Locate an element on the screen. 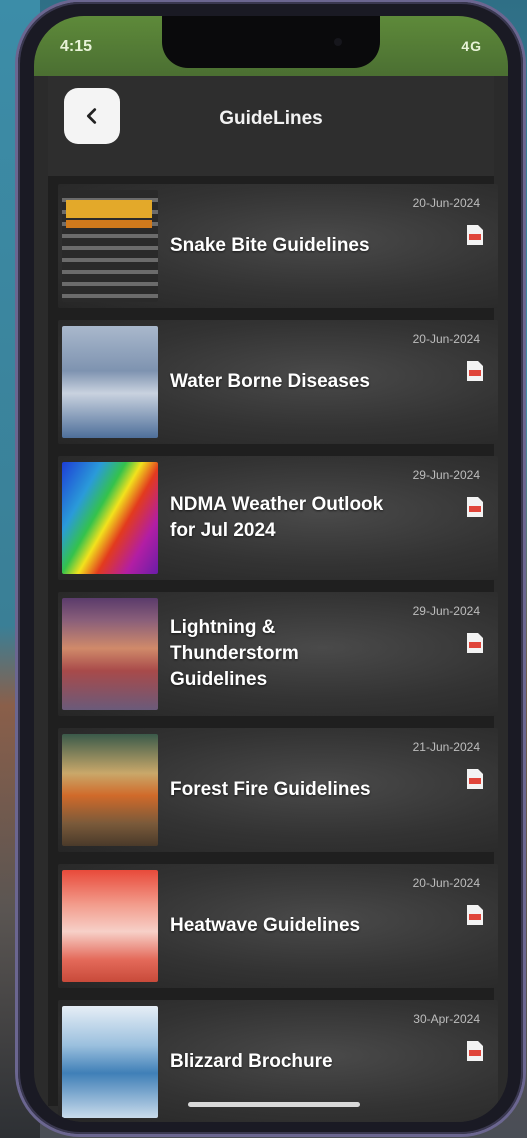 The width and height of the screenshot is (527, 1138). guideline-date: 21-Jun-2024 is located at coordinates (446, 747).